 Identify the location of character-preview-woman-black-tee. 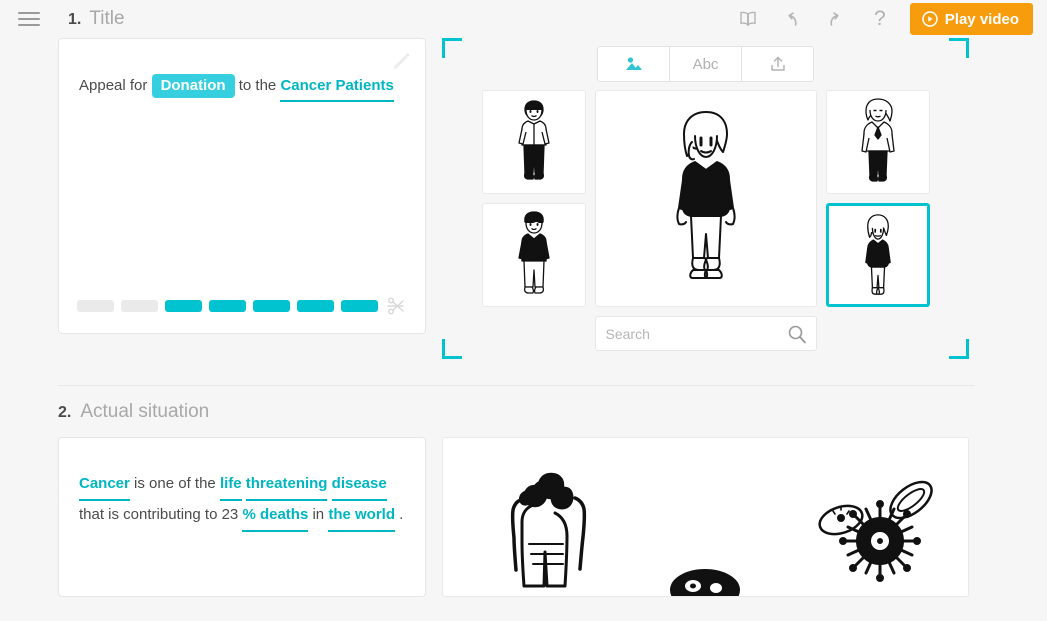
(705, 198).